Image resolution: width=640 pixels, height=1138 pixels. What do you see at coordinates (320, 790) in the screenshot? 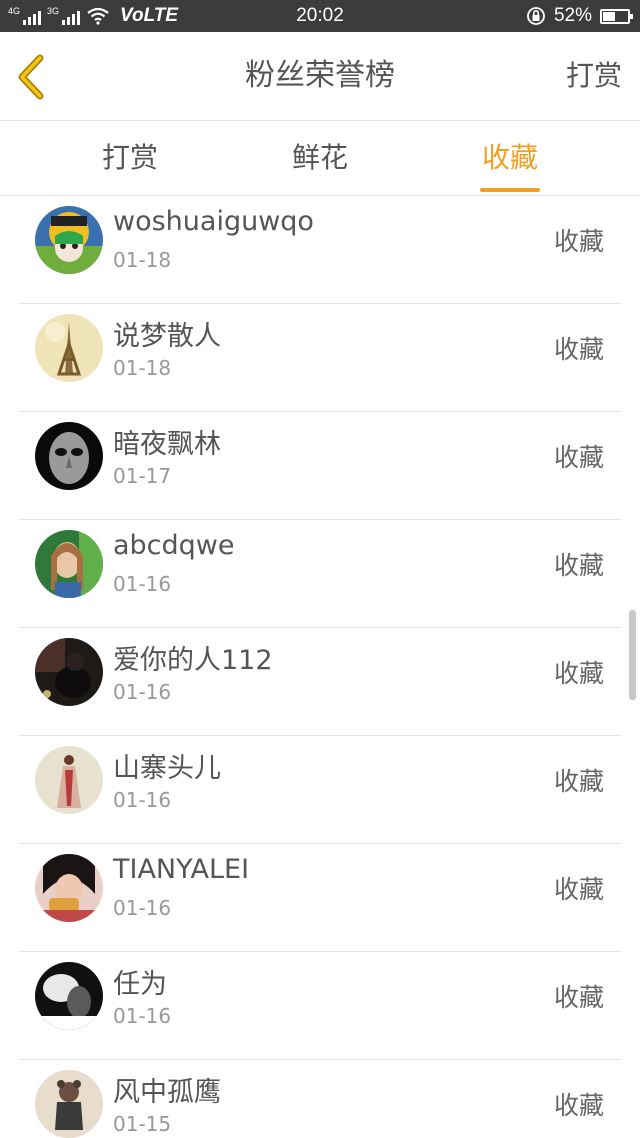
I see `list-item: 山寨头儿 01-16 收藏` at bounding box center [320, 790].